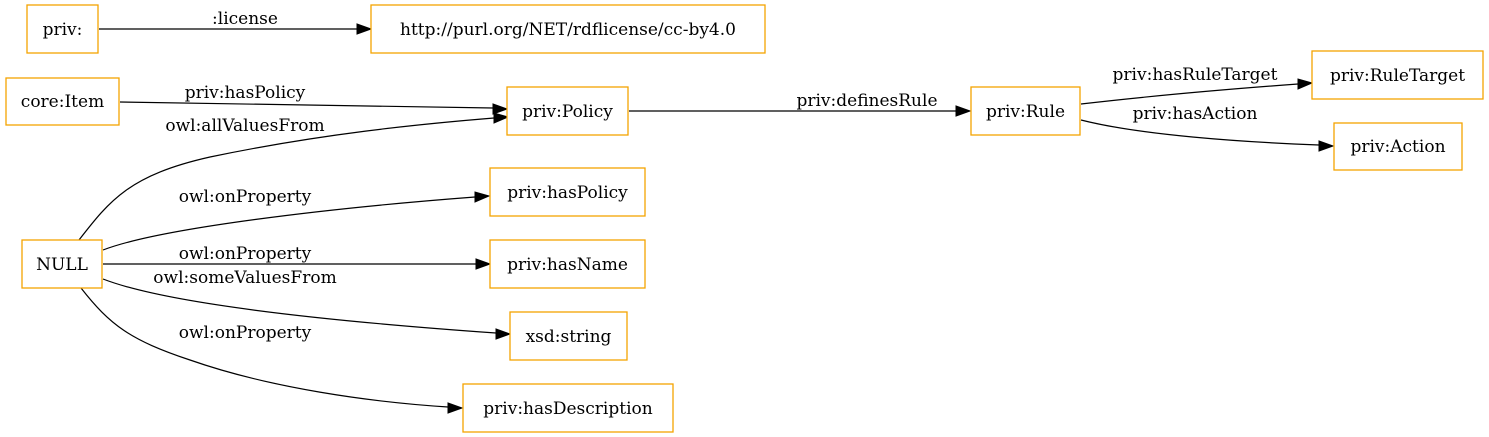 The width and height of the screenshot is (1489, 437). I want to click on edge-has-action, so click(1207, 135).